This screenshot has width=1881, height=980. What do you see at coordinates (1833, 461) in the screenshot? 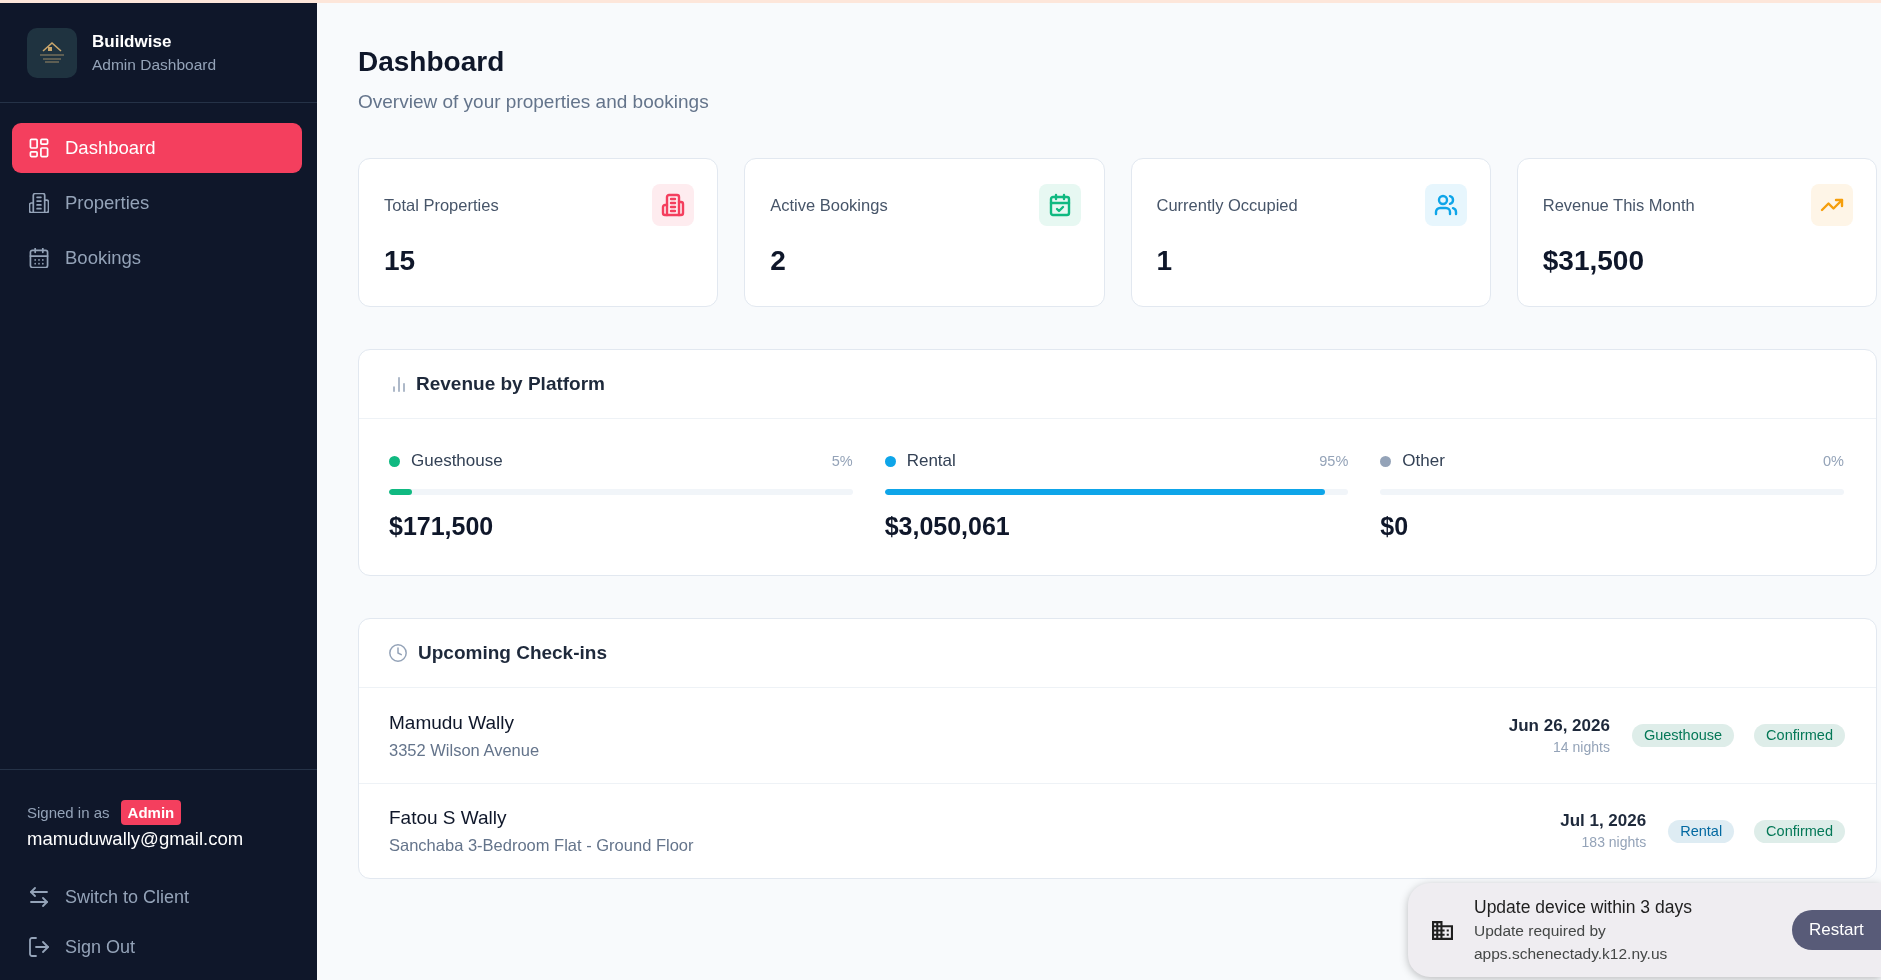
I see `percent-text: 0%` at bounding box center [1833, 461].